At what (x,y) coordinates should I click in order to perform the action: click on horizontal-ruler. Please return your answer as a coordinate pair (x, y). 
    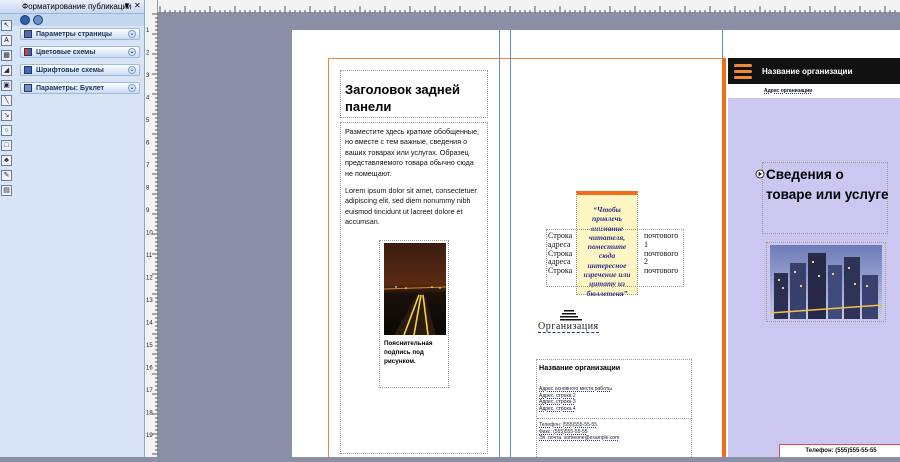
    Looking at the image, I should click on (529, 6).